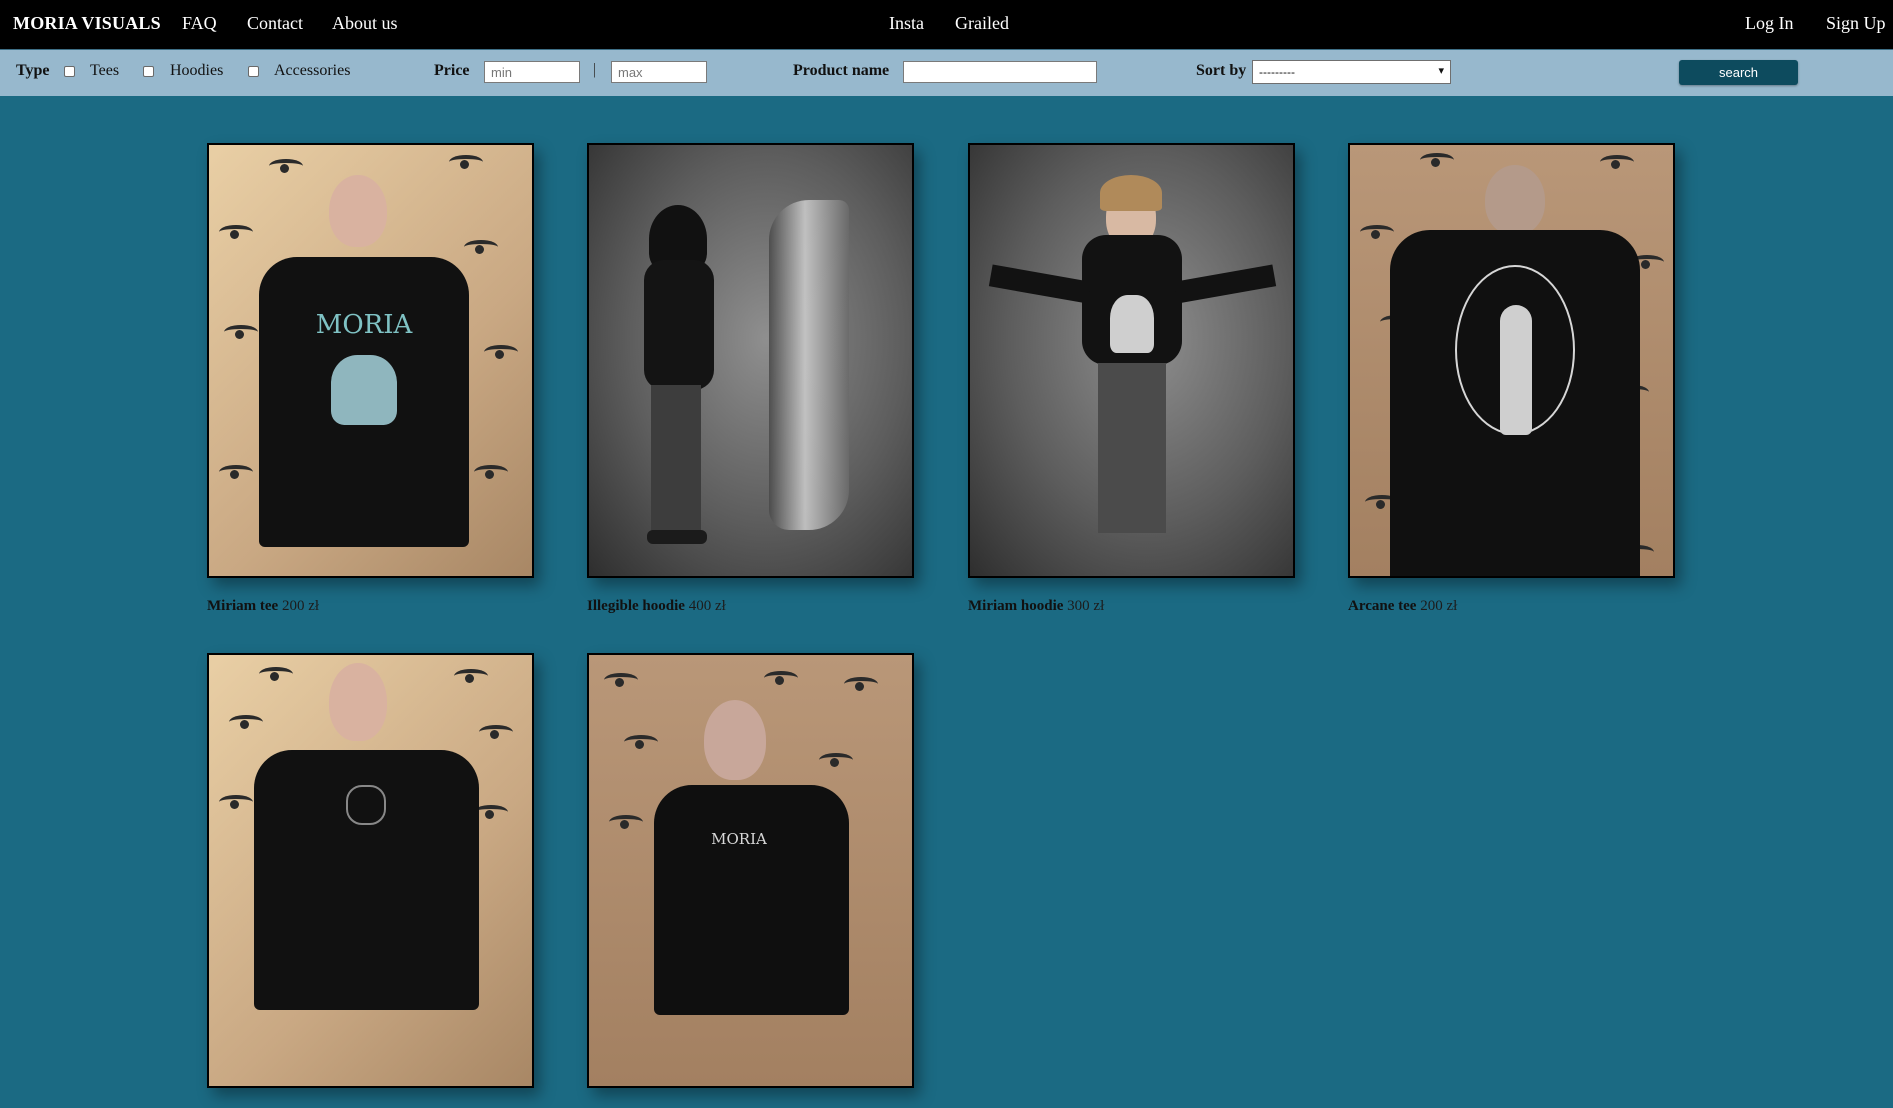 This screenshot has width=1893, height=1108. Describe the element at coordinates (679, 325) in the screenshot. I see `model-hoodie` at that location.